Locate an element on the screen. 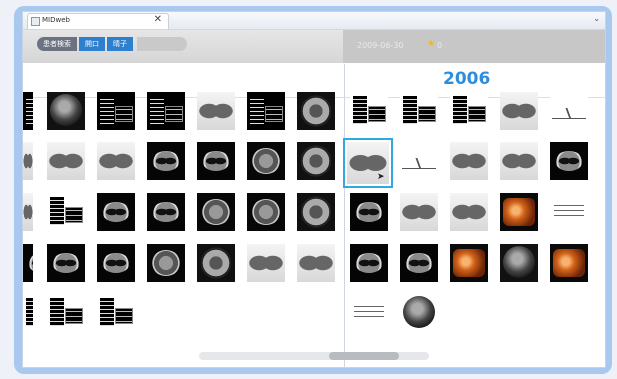 The image size is (617, 379). star-count: 0 is located at coordinates (440, 45).